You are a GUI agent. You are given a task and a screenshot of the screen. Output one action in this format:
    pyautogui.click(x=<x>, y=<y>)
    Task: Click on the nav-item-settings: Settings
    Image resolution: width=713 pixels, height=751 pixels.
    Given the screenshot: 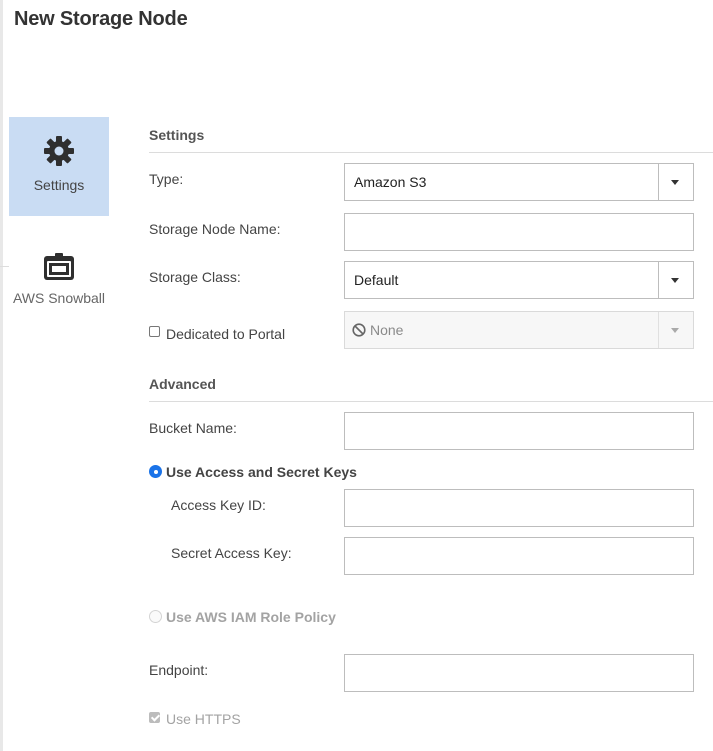 What is the action you would take?
    pyautogui.click(x=59, y=166)
    